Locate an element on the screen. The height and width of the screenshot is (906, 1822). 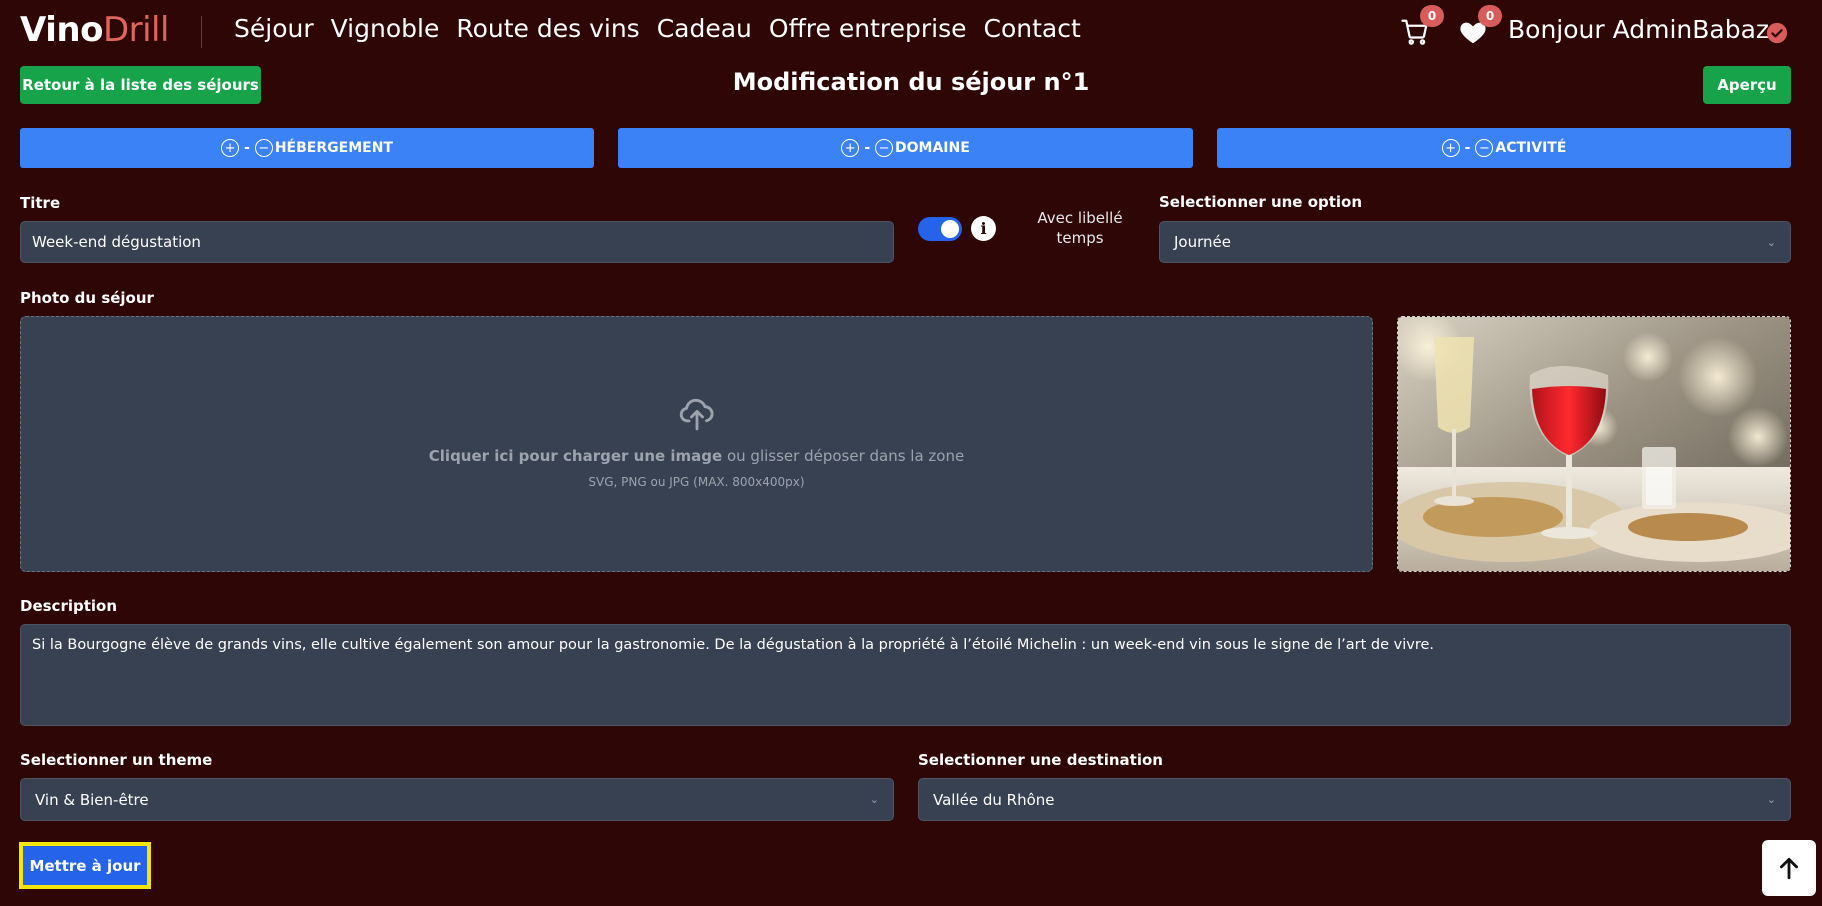
tab-label: DOMAINE is located at coordinates (932, 148).